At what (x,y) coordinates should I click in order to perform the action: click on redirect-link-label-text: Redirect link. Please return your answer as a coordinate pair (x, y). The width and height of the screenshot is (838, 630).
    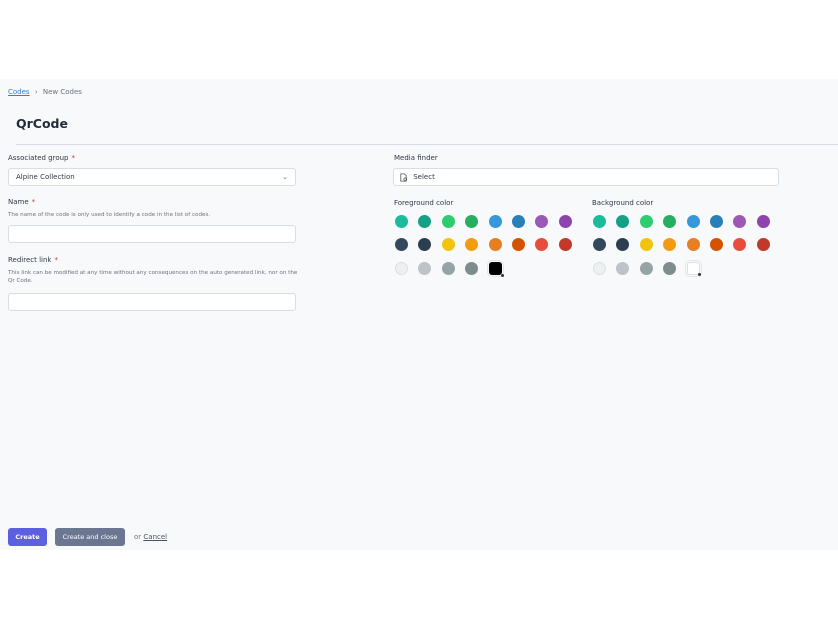
    Looking at the image, I should click on (30, 260).